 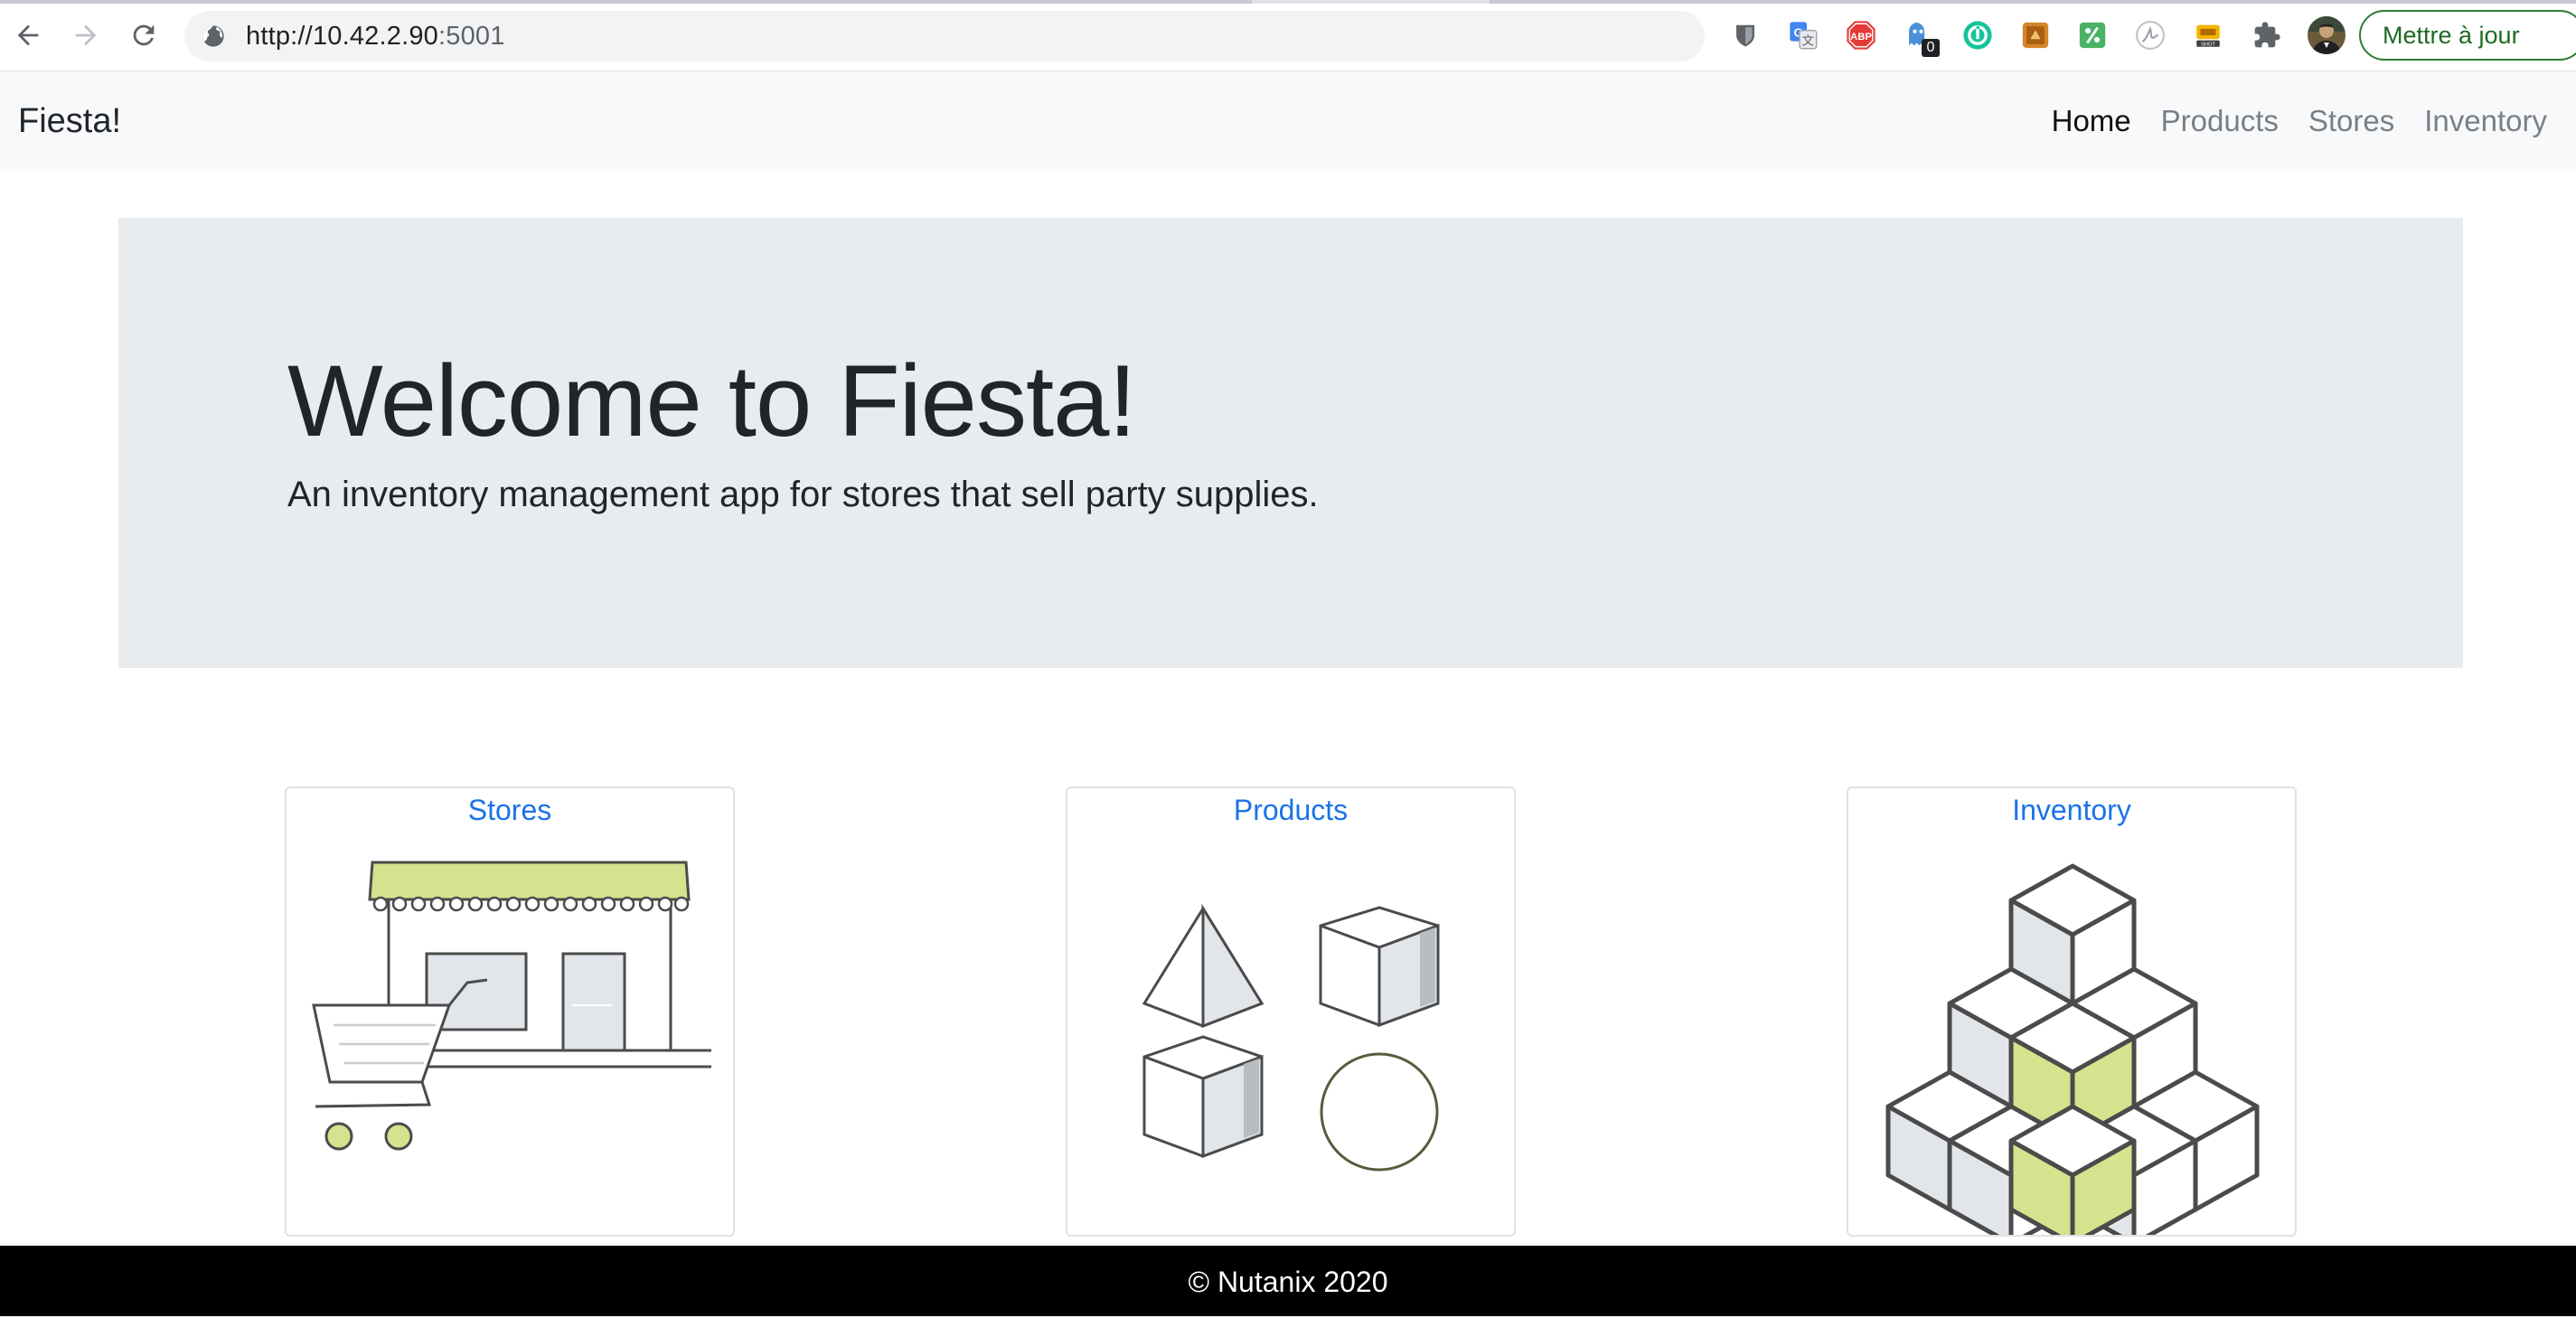 I want to click on inventory-card-link: Inventory, so click(x=2071, y=811).